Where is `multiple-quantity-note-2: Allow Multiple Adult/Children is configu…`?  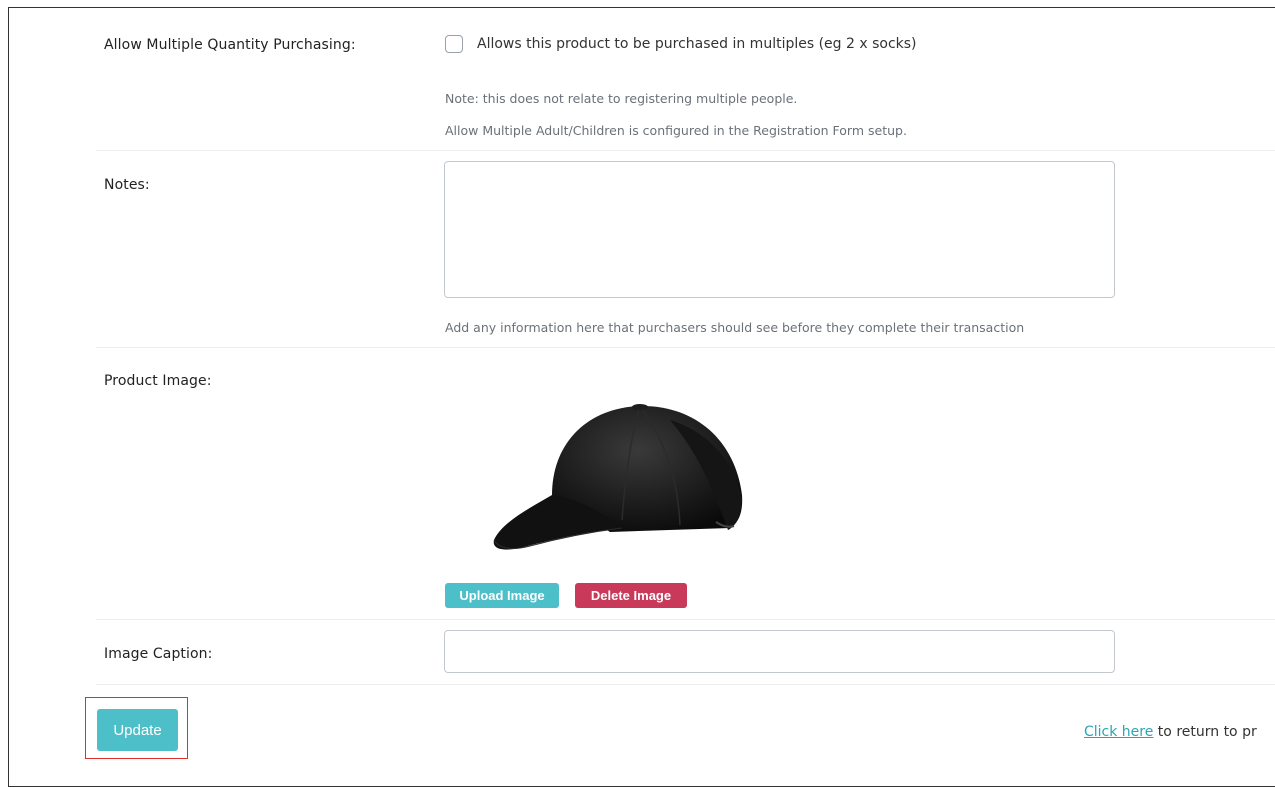 multiple-quantity-note-2: Allow Multiple Adult/Children is configu… is located at coordinates (676, 130).